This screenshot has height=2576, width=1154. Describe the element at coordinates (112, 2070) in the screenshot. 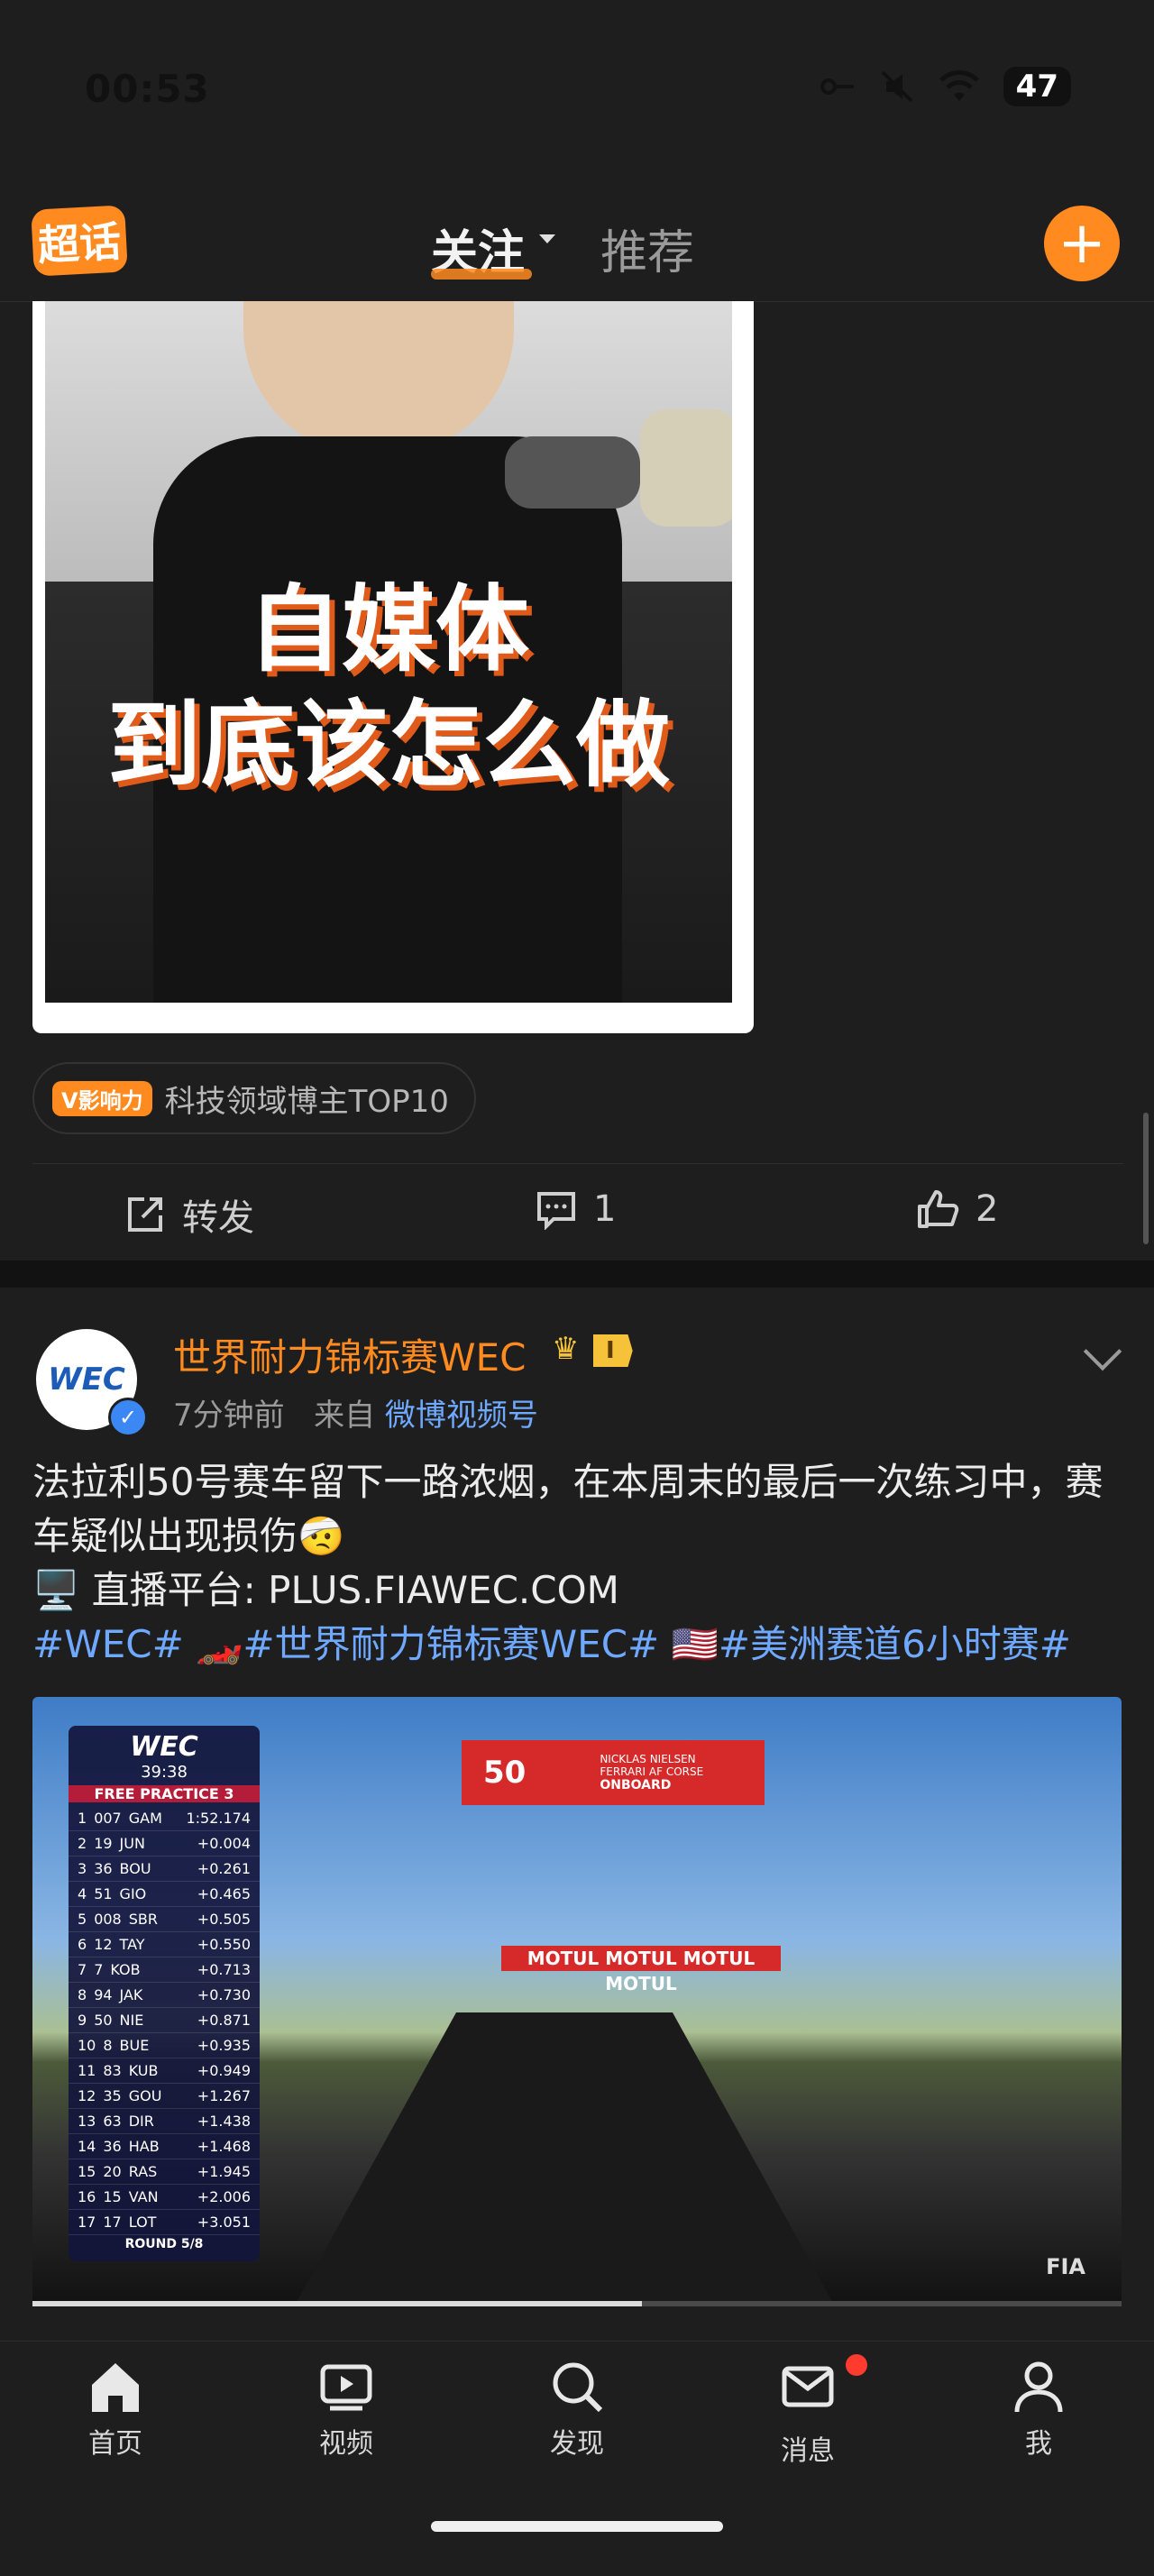

I see `standings-num: 83` at that location.